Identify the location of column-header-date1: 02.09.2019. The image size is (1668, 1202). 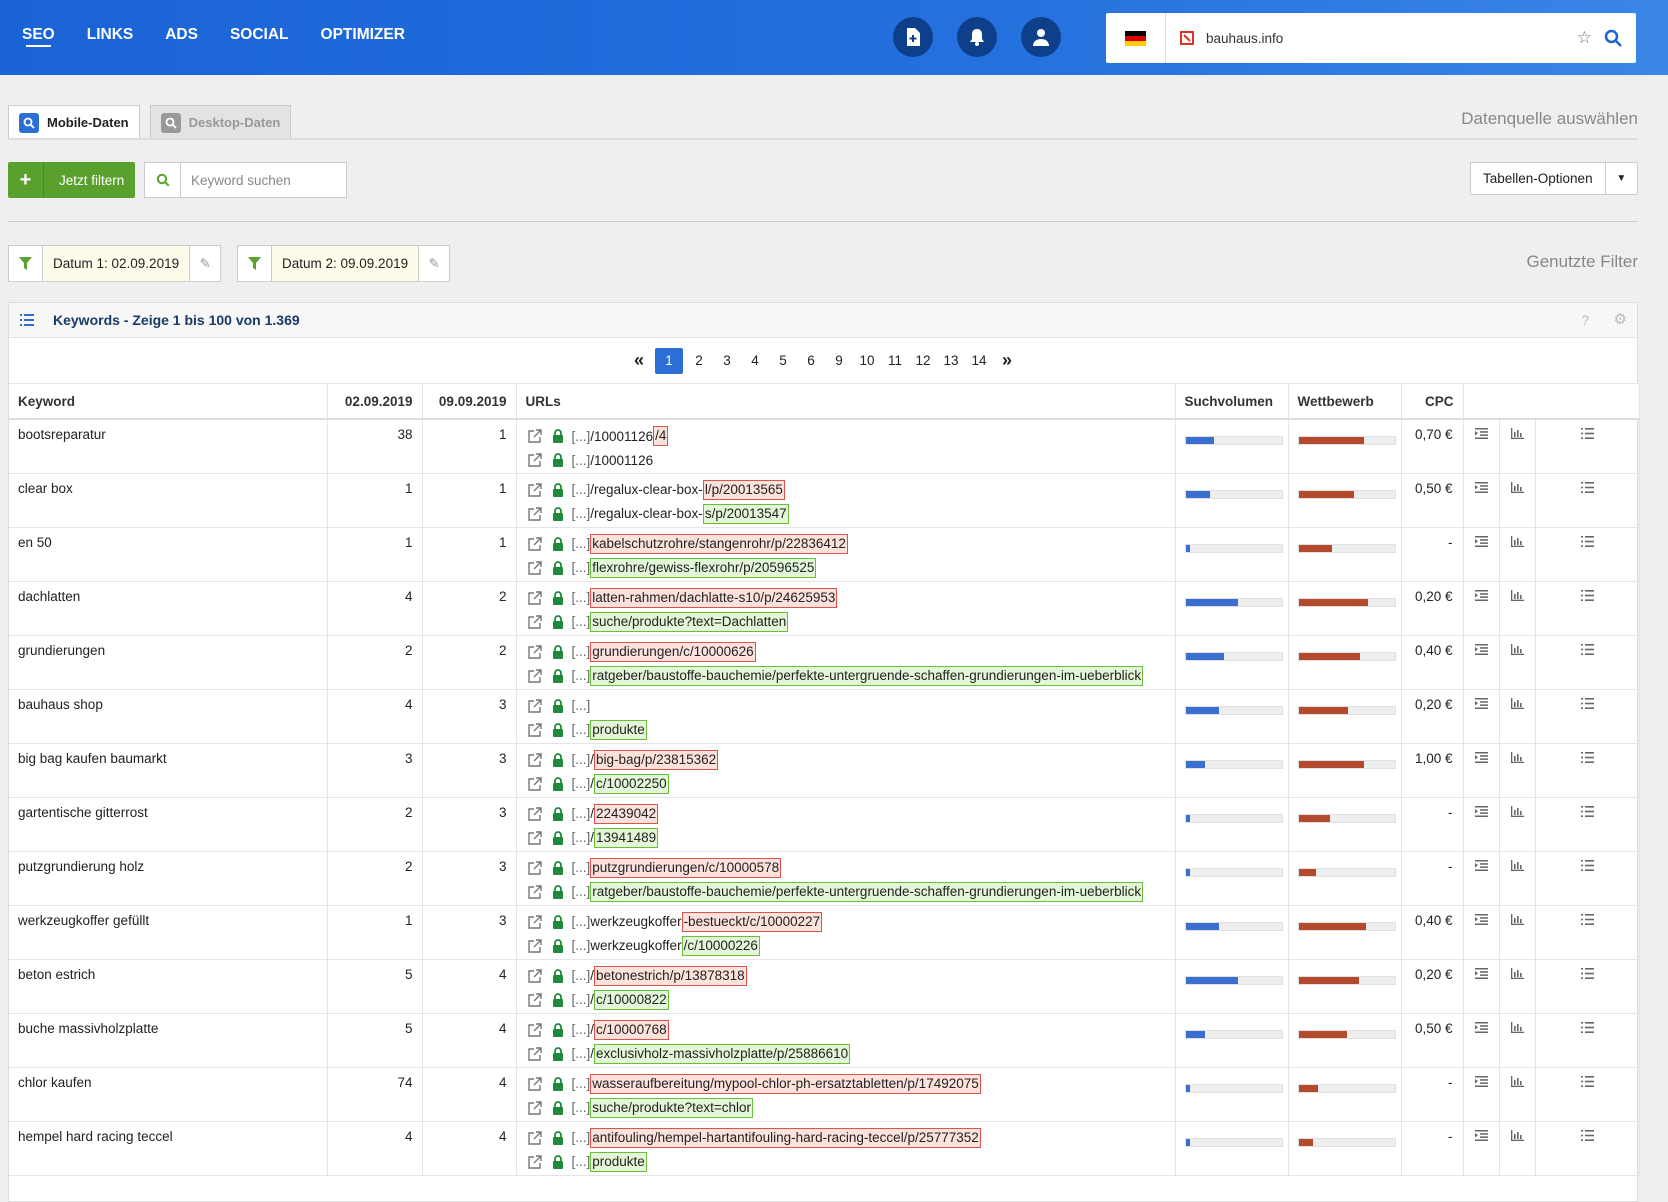
(375, 402).